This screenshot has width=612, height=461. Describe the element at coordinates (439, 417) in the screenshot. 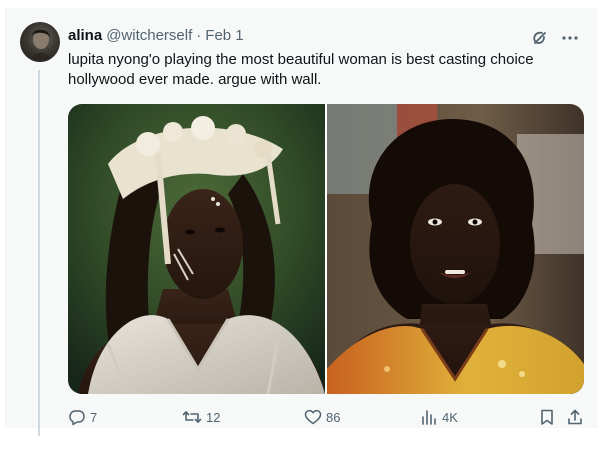

I see `views-button: 4K` at that location.